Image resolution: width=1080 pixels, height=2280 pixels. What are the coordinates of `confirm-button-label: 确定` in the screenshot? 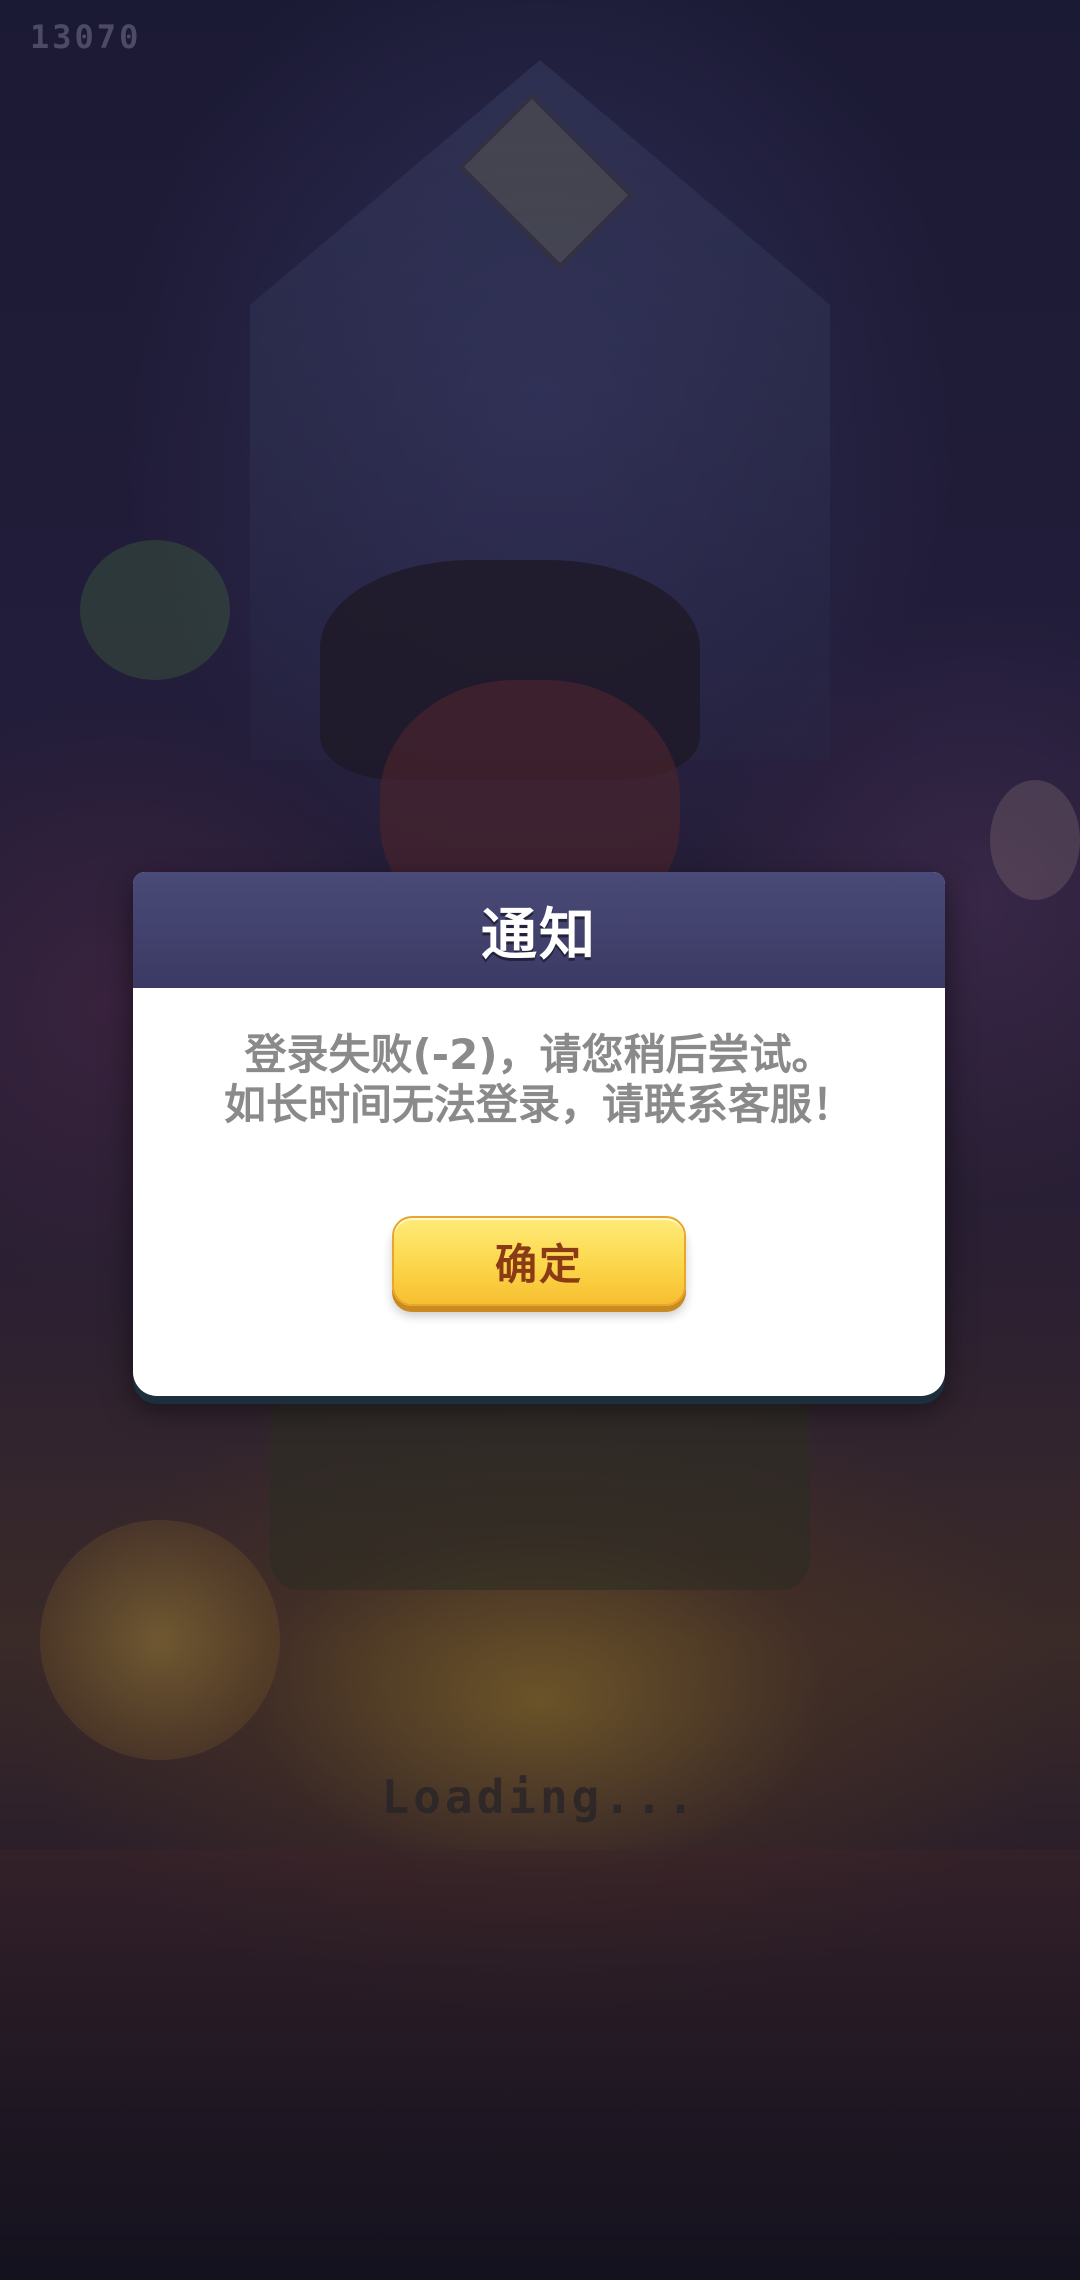 It's located at (538, 1264).